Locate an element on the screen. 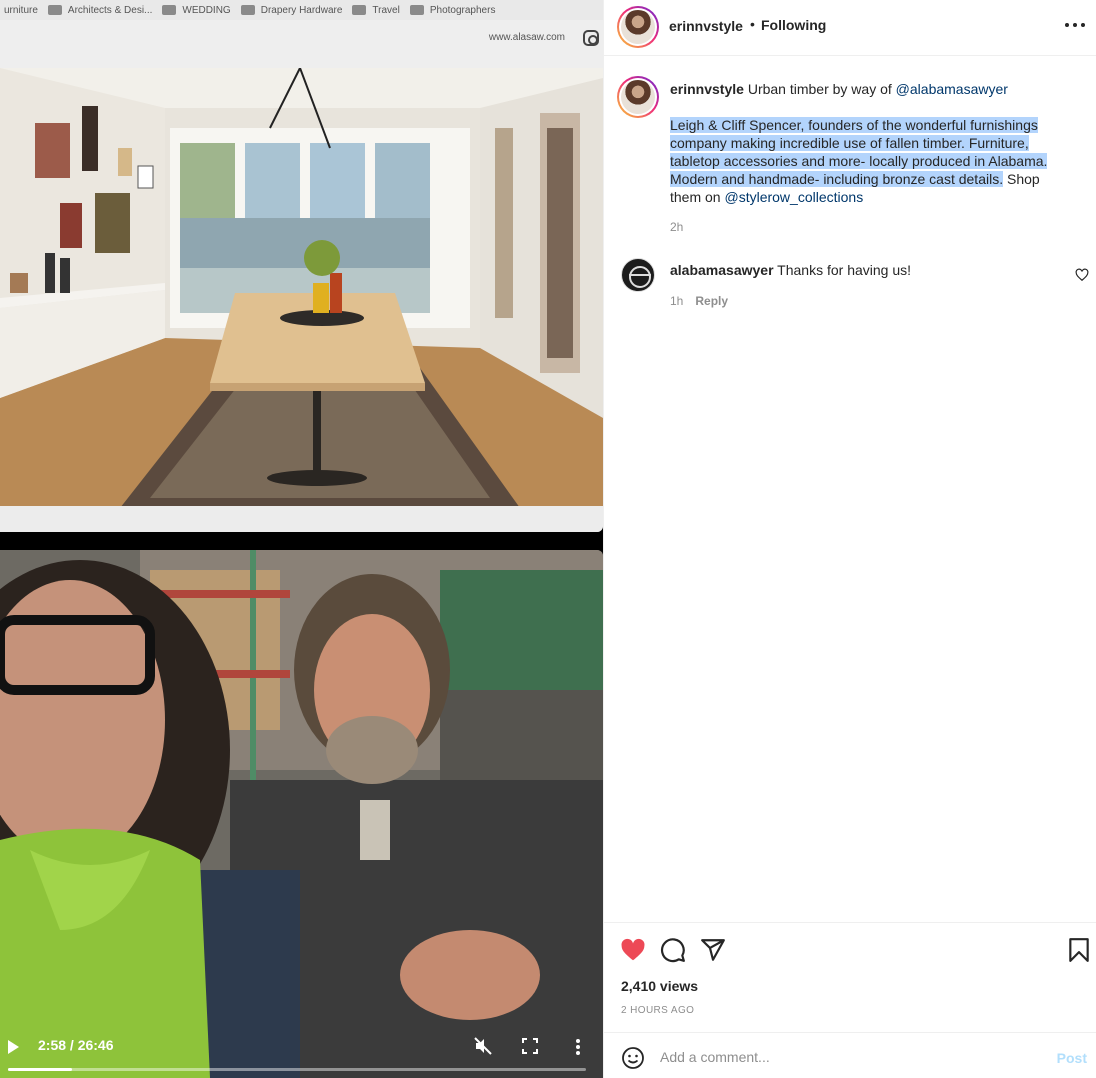  bookmark-label: urniture is located at coordinates (21, 10).